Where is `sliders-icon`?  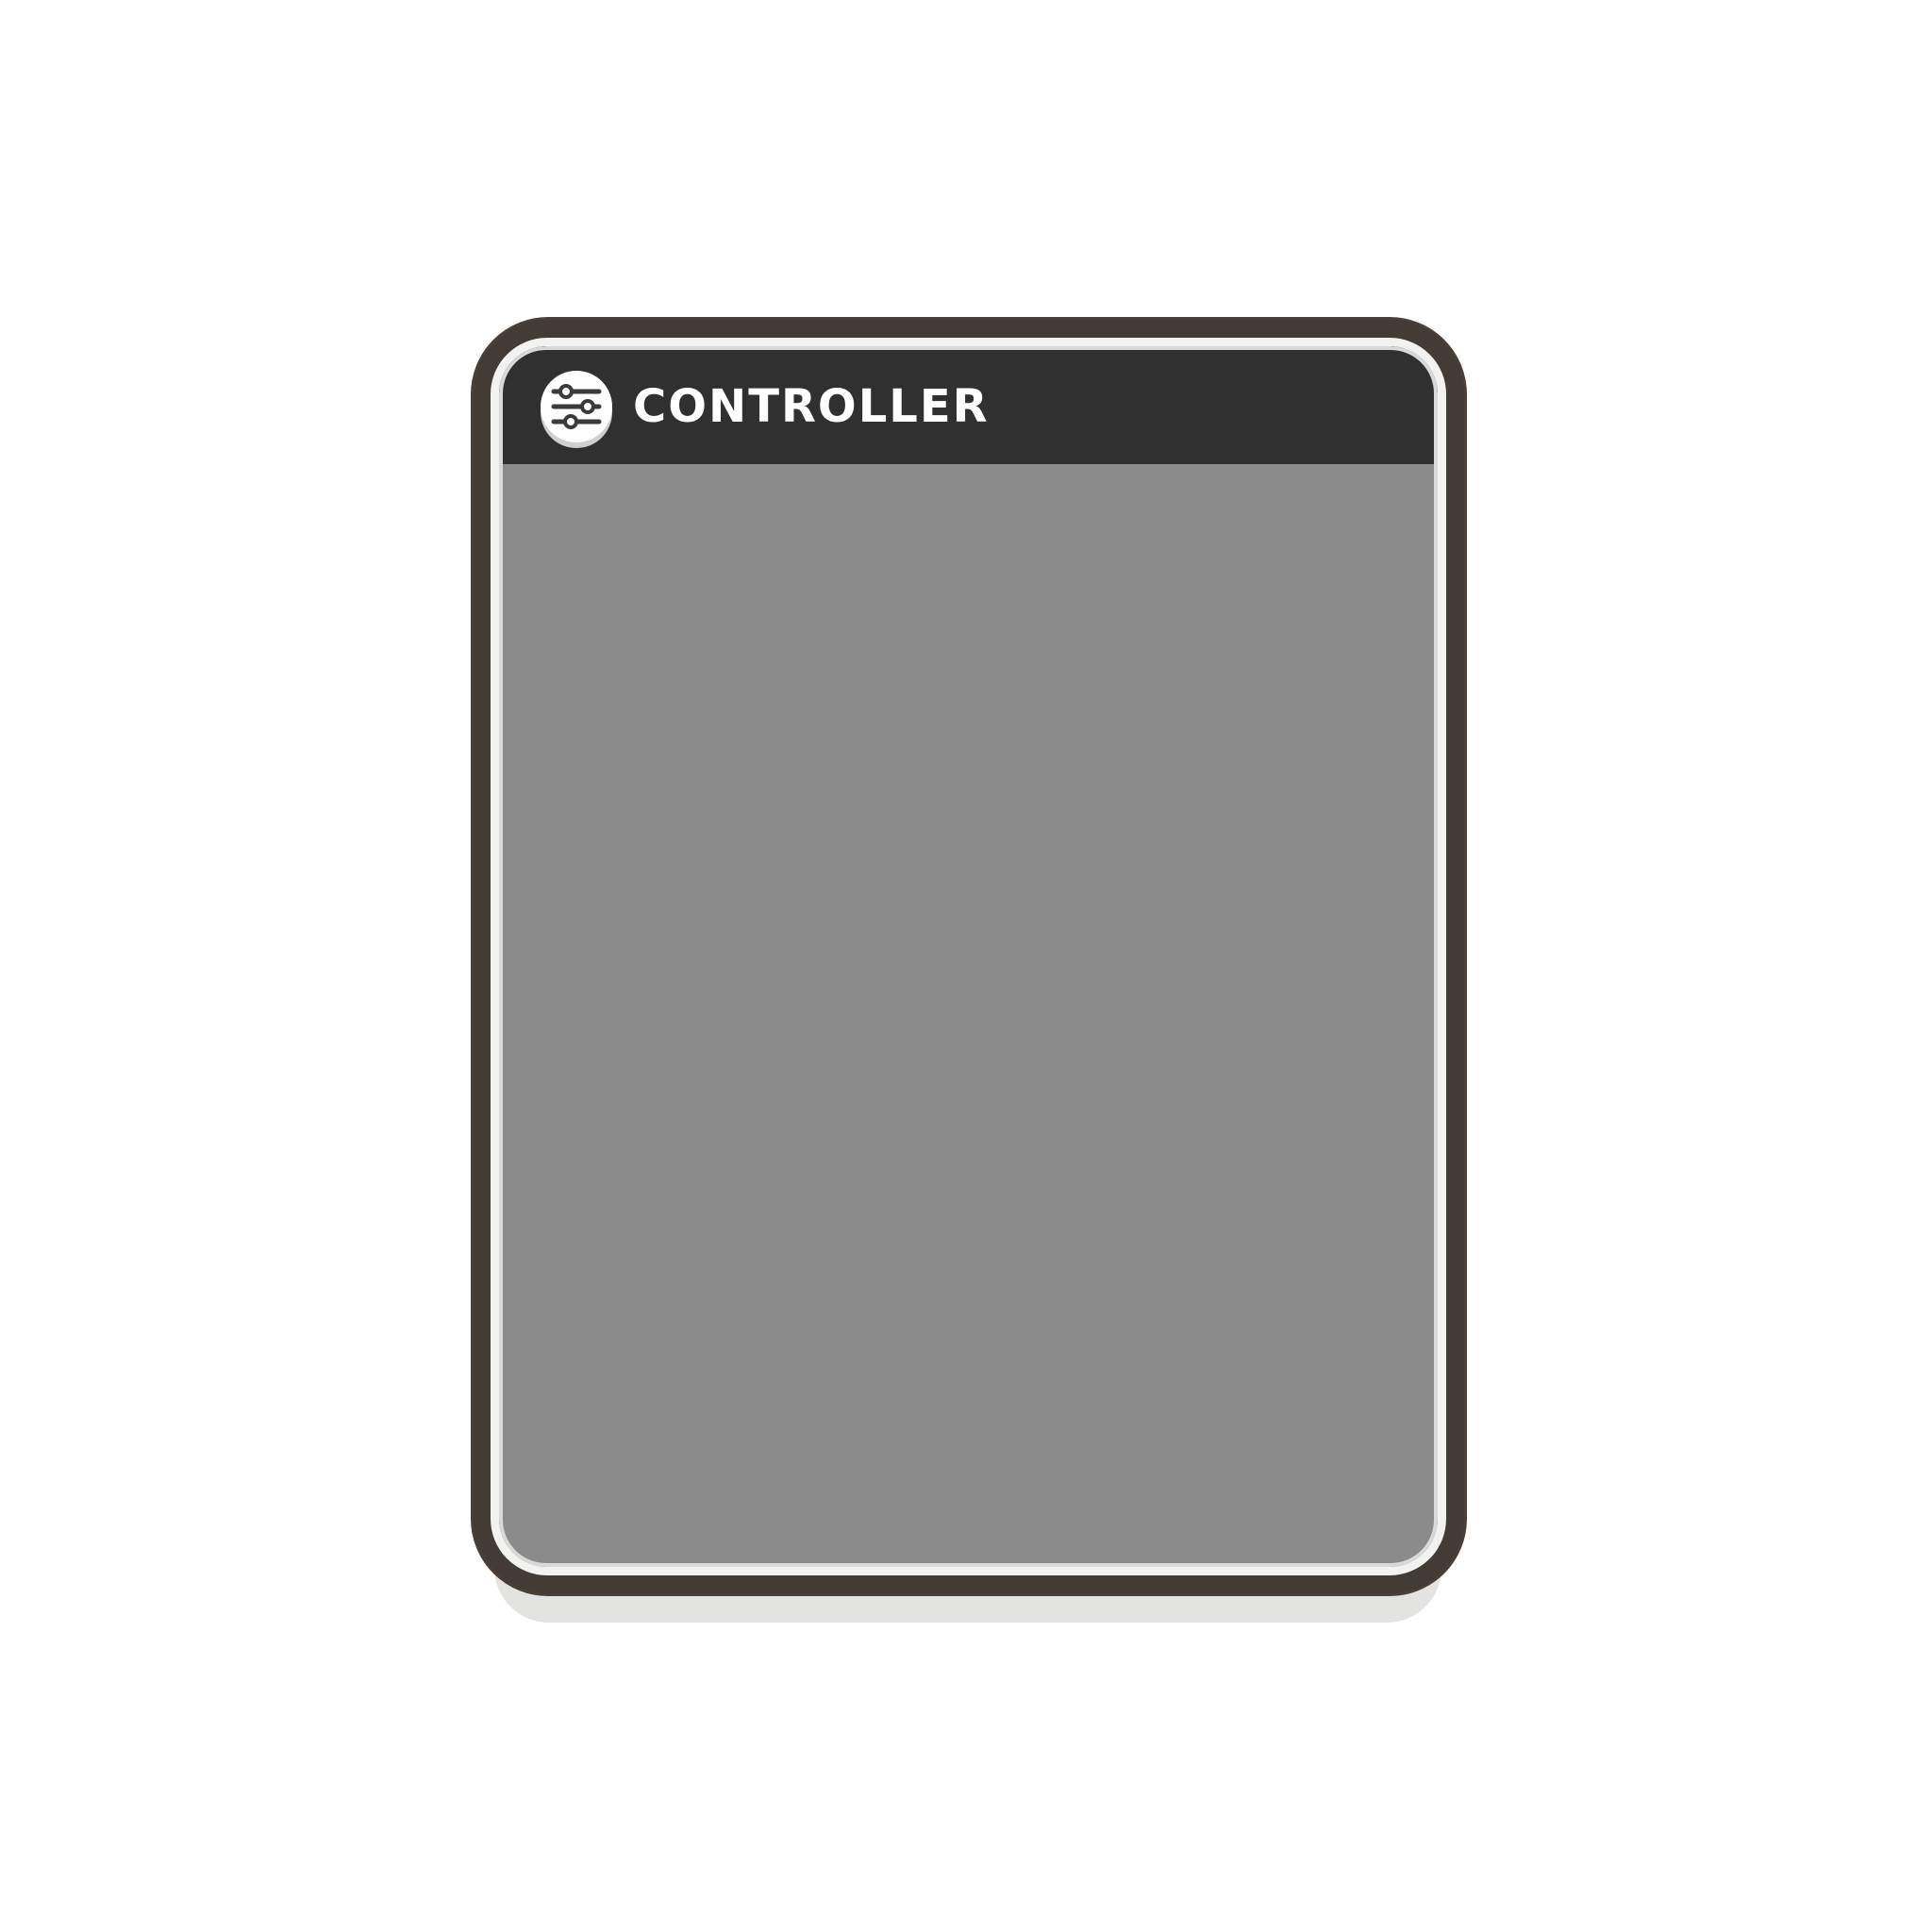 sliders-icon is located at coordinates (577, 407).